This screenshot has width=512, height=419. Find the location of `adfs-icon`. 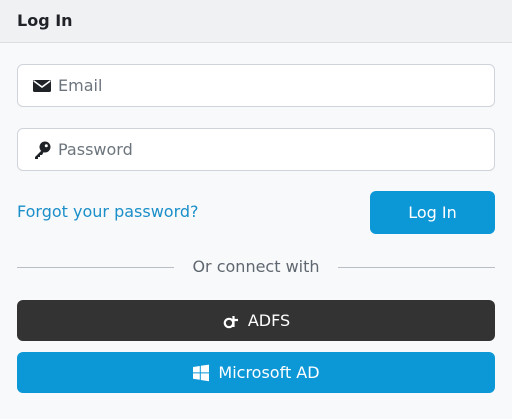

adfs-icon is located at coordinates (230, 321).